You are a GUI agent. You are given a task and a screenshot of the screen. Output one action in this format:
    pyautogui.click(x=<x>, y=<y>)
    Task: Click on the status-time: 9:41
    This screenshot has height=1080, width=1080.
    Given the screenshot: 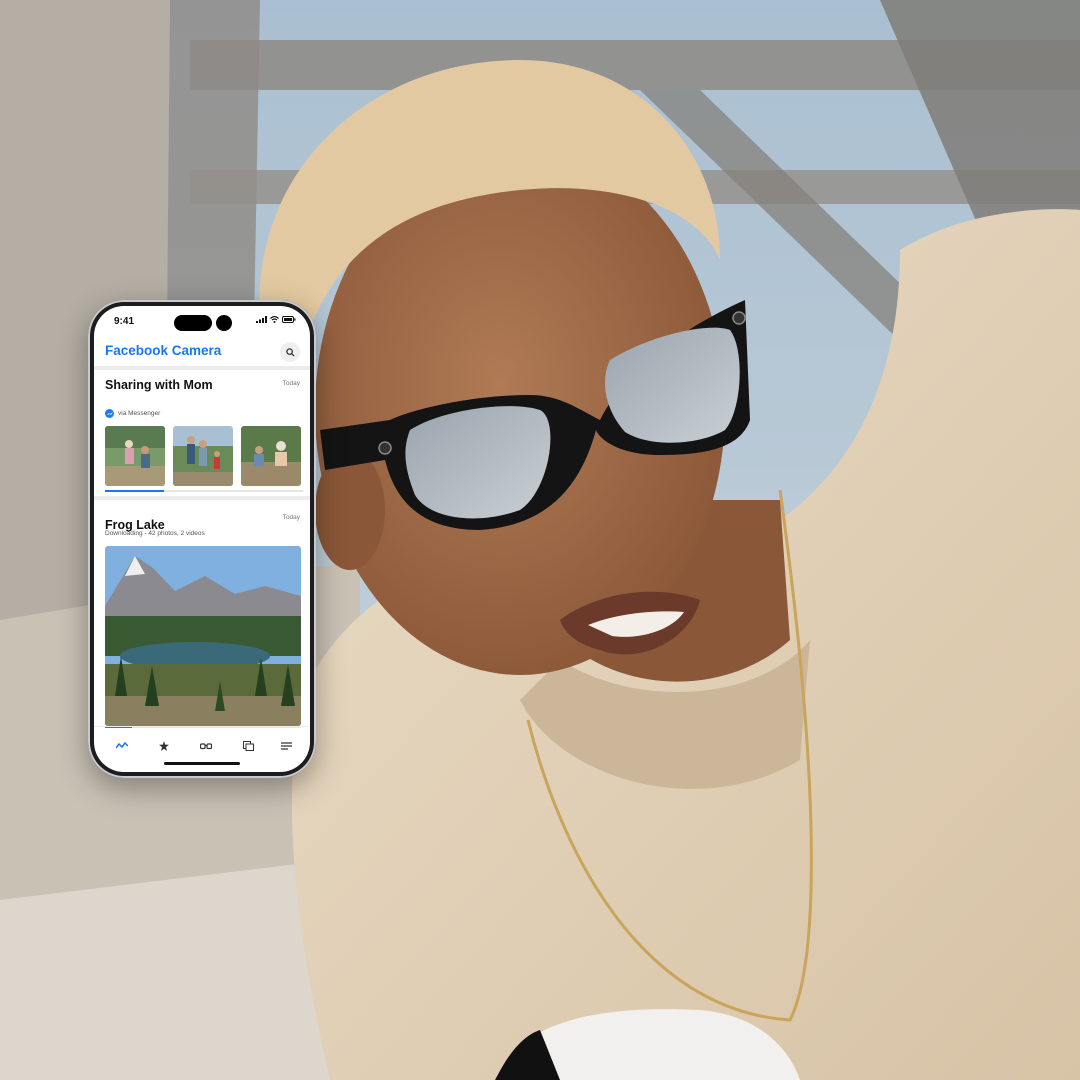 What is the action you would take?
    pyautogui.click(x=124, y=321)
    